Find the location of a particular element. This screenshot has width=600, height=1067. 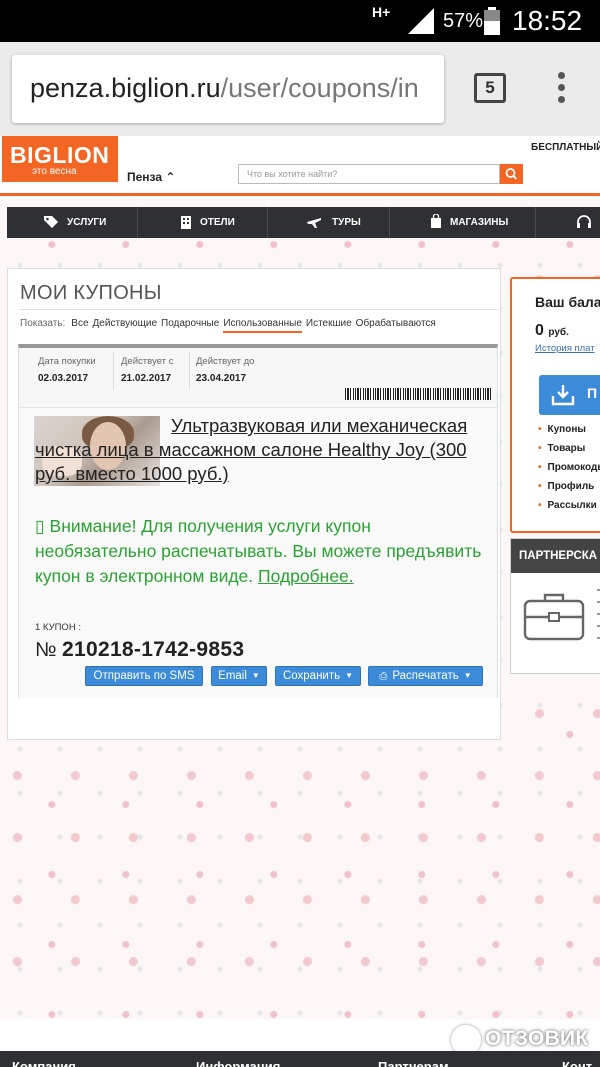

top-link: БЕСПЛАТНЫЙ З is located at coordinates (565, 147).